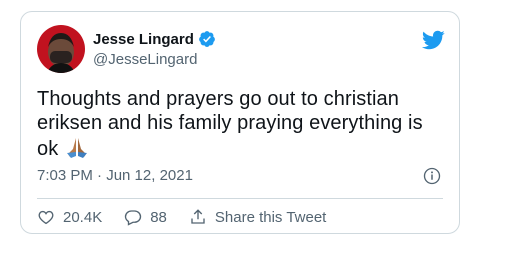  I want to click on author-handle: @JesseLingard, so click(145, 59).